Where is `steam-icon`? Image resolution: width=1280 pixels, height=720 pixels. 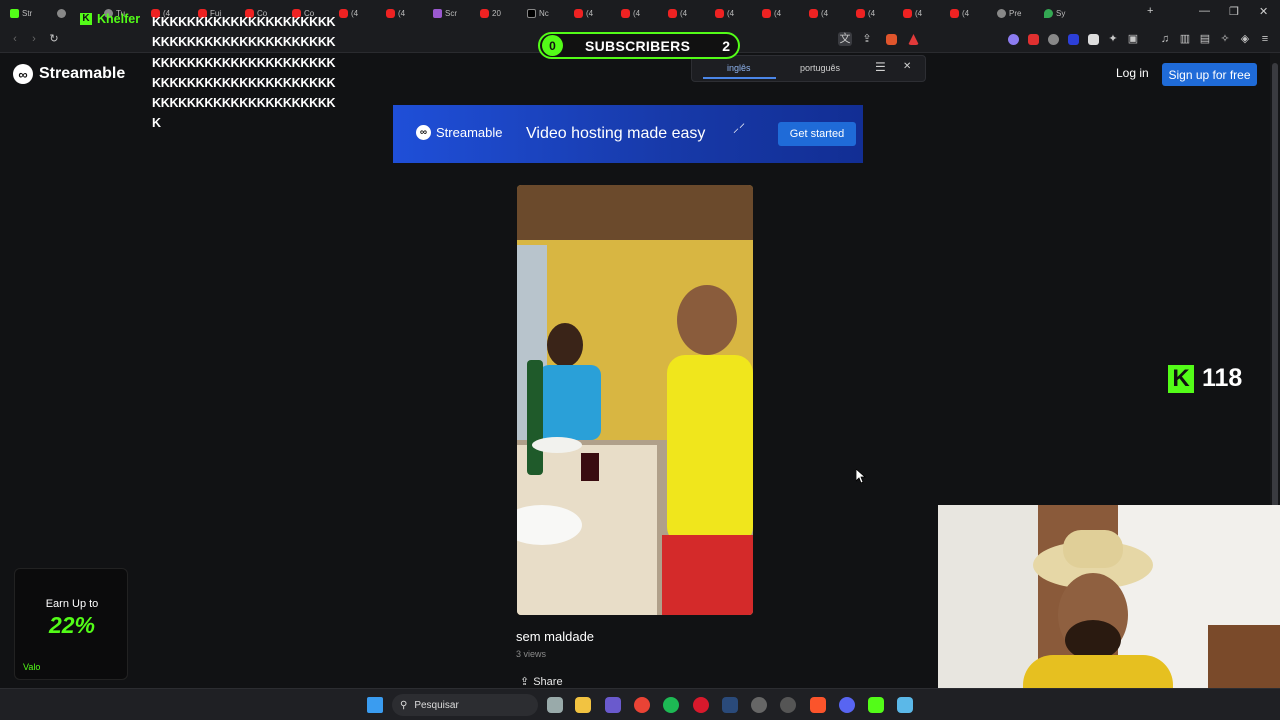
steam-icon is located at coordinates (730, 705).